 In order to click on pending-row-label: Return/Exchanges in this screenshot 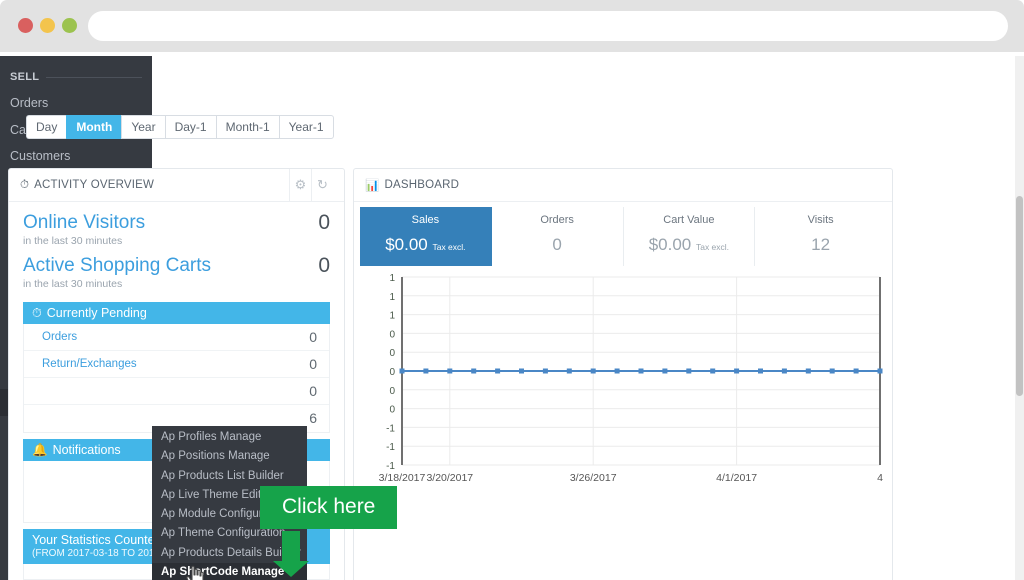, I will do `click(89, 363)`.